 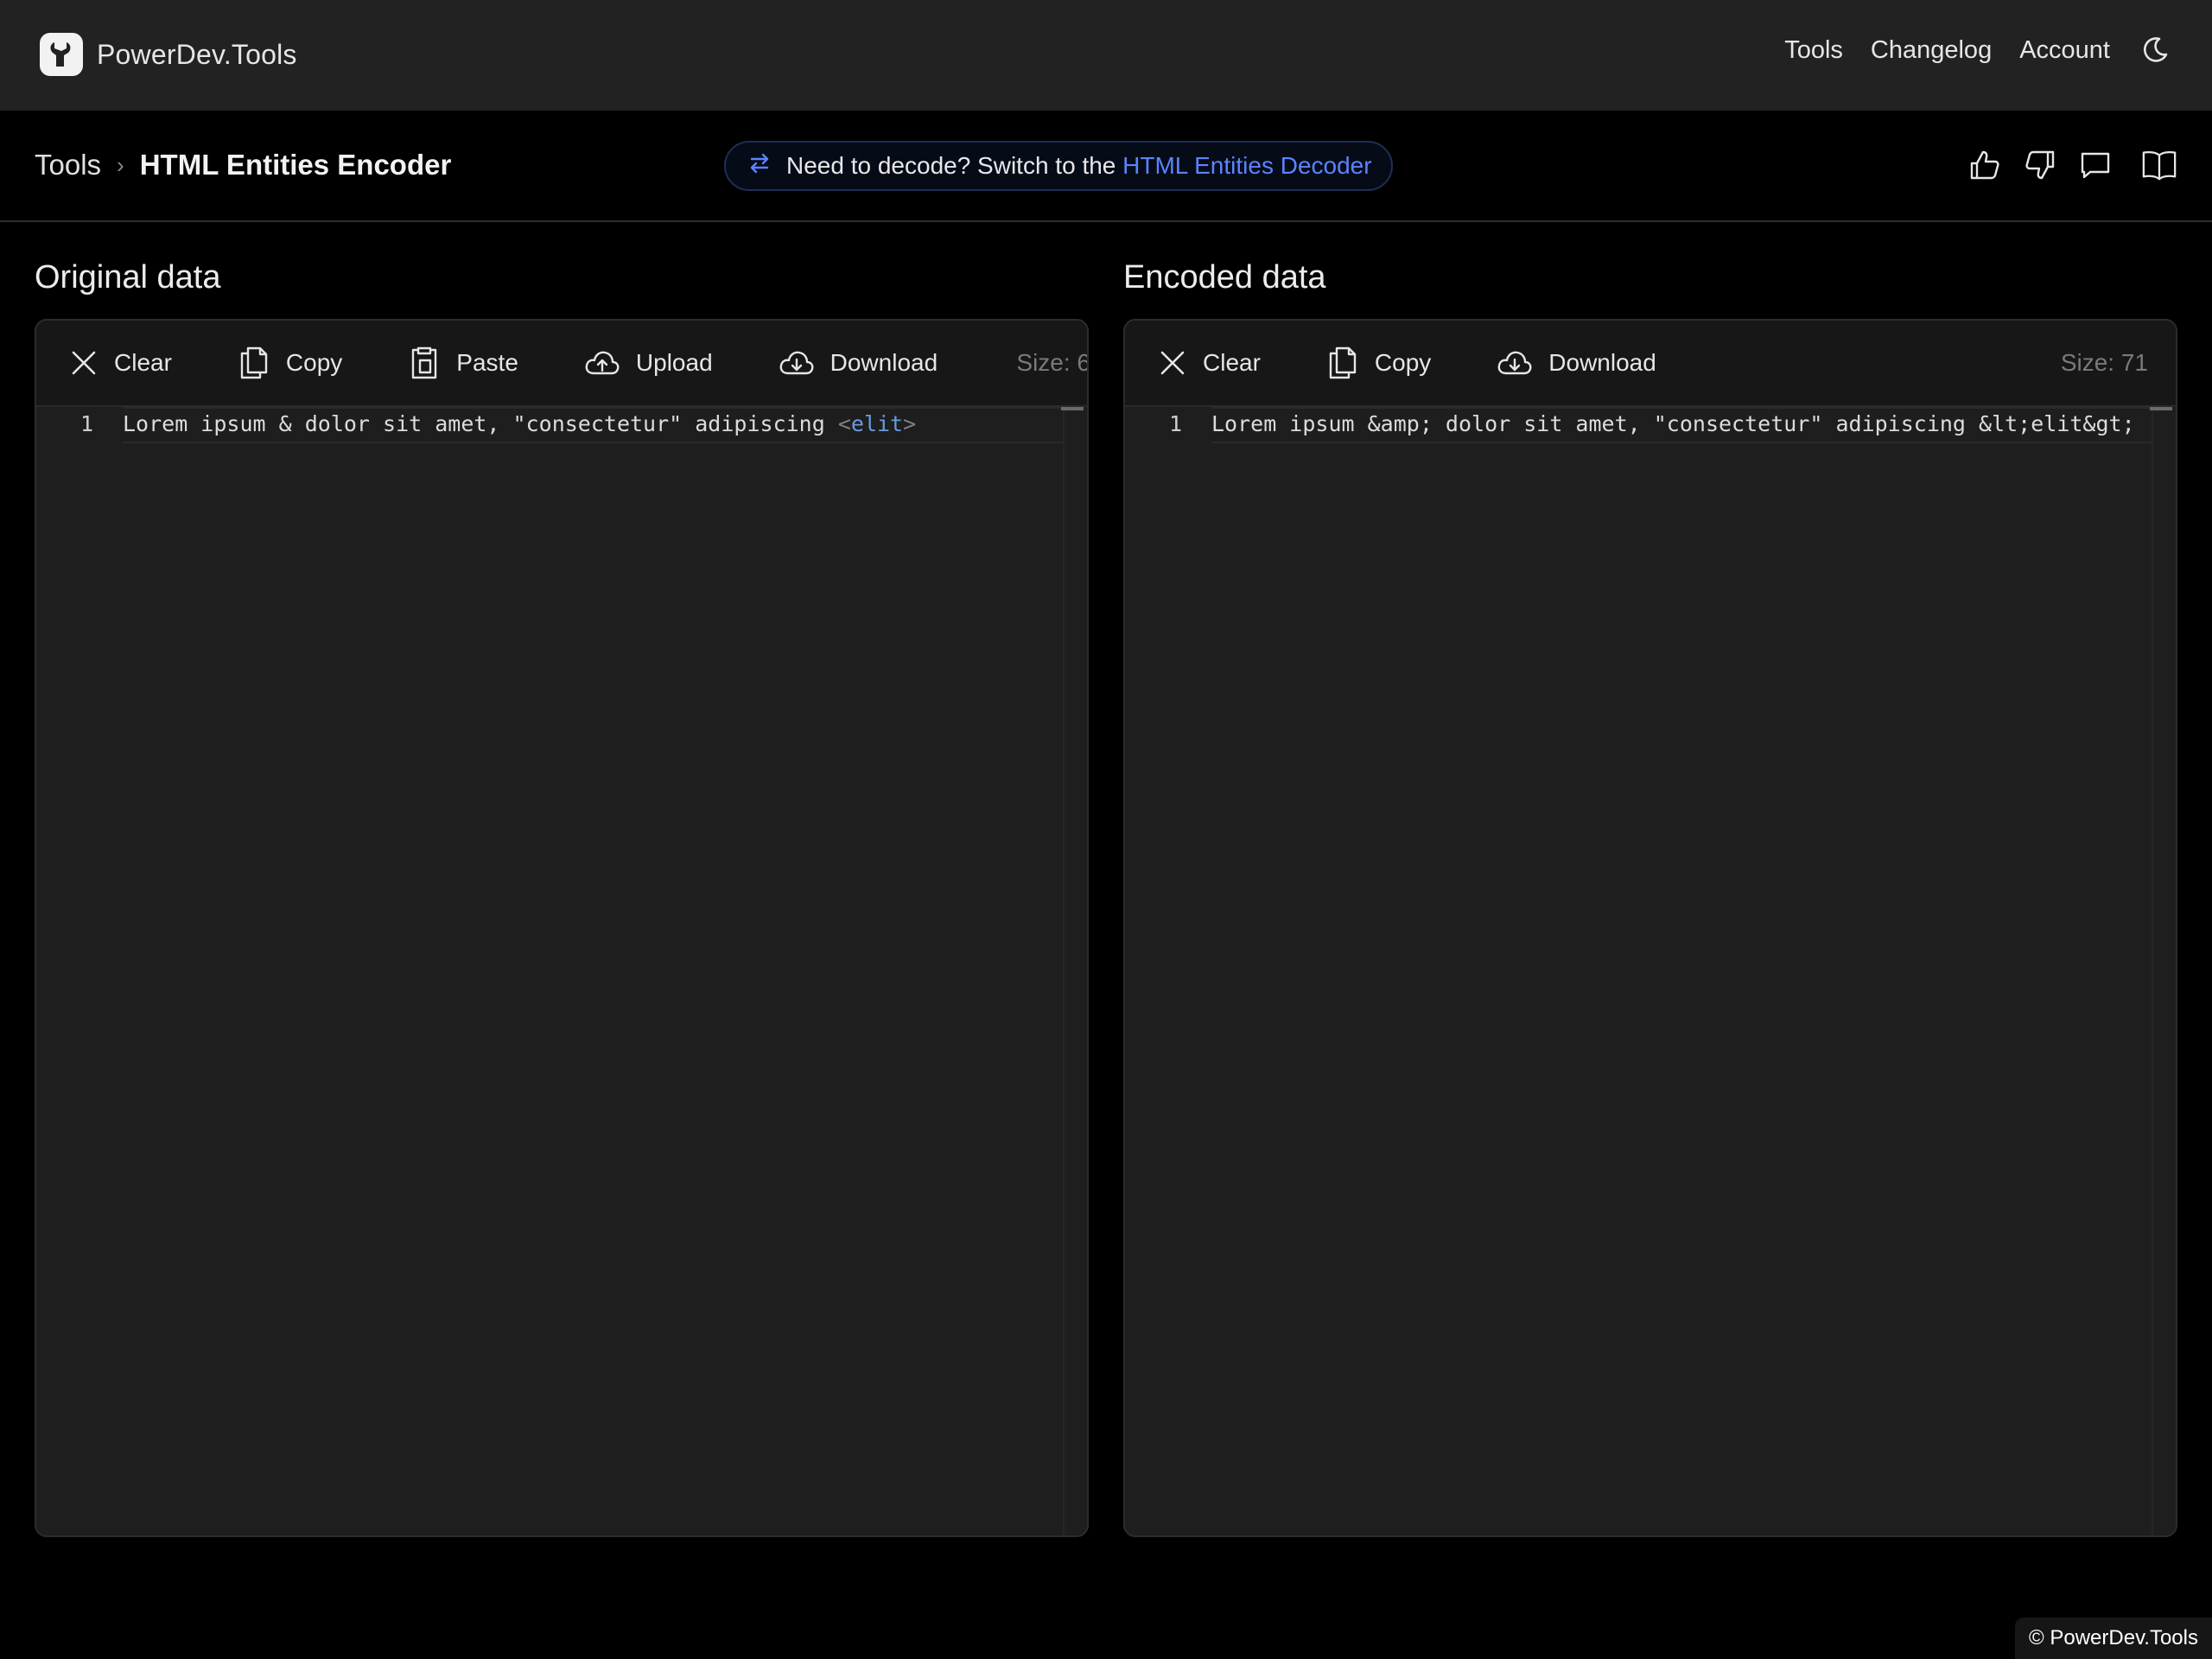 I want to click on cloud-upload-icon, so click(x=602, y=363).